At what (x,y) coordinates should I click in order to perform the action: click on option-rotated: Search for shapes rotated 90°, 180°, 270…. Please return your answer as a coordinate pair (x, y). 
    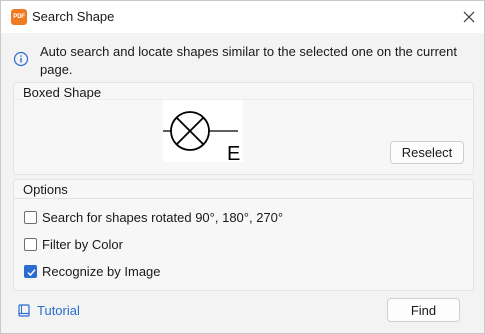
    Looking at the image, I should click on (164, 218).